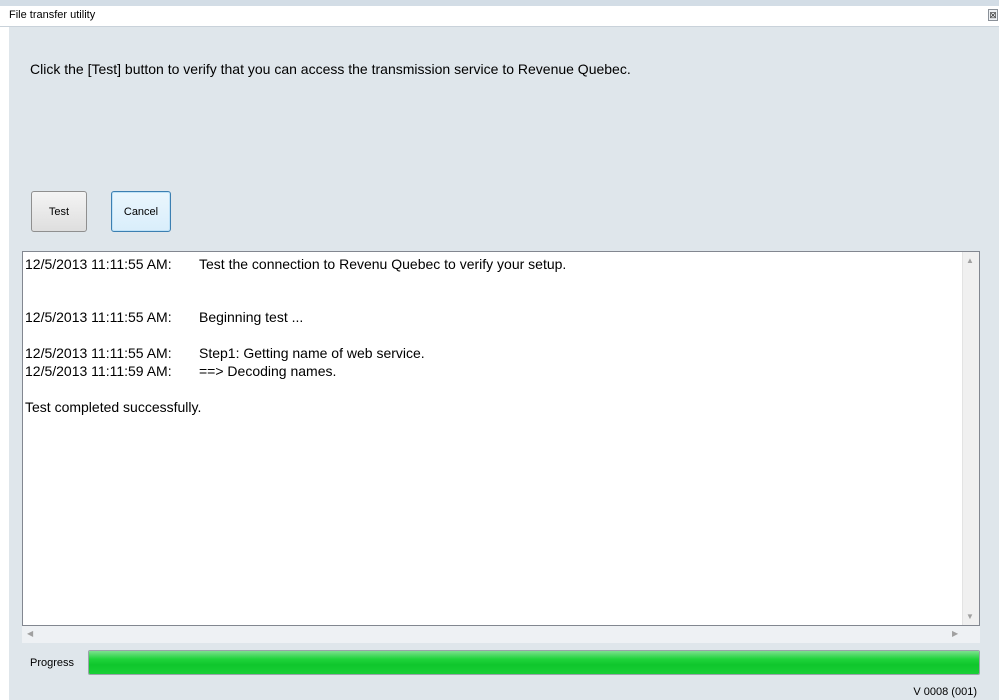  I want to click on scroll-up-icon: ▲, so click(970, 260).